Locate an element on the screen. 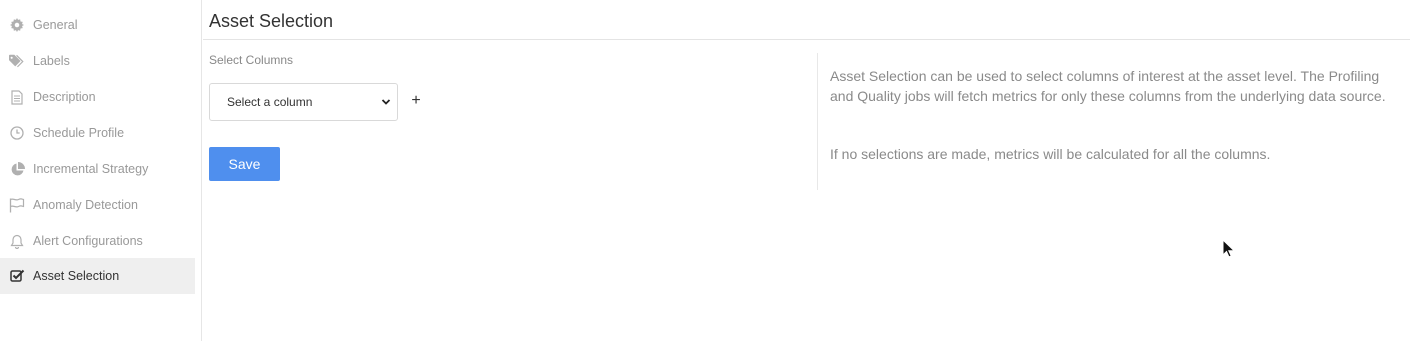 The image size is (1410, 341). save-button: Save is located at coordinates (244, 164).